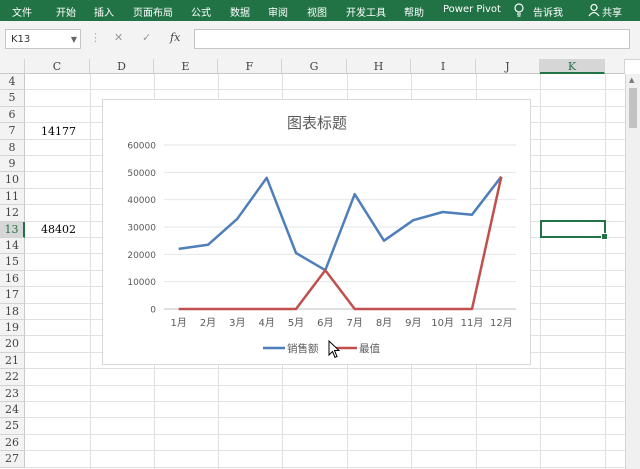  Describe the element at coordinates (141, 147) in the screenshot. I see `y-tick-label: 60000` at that location.